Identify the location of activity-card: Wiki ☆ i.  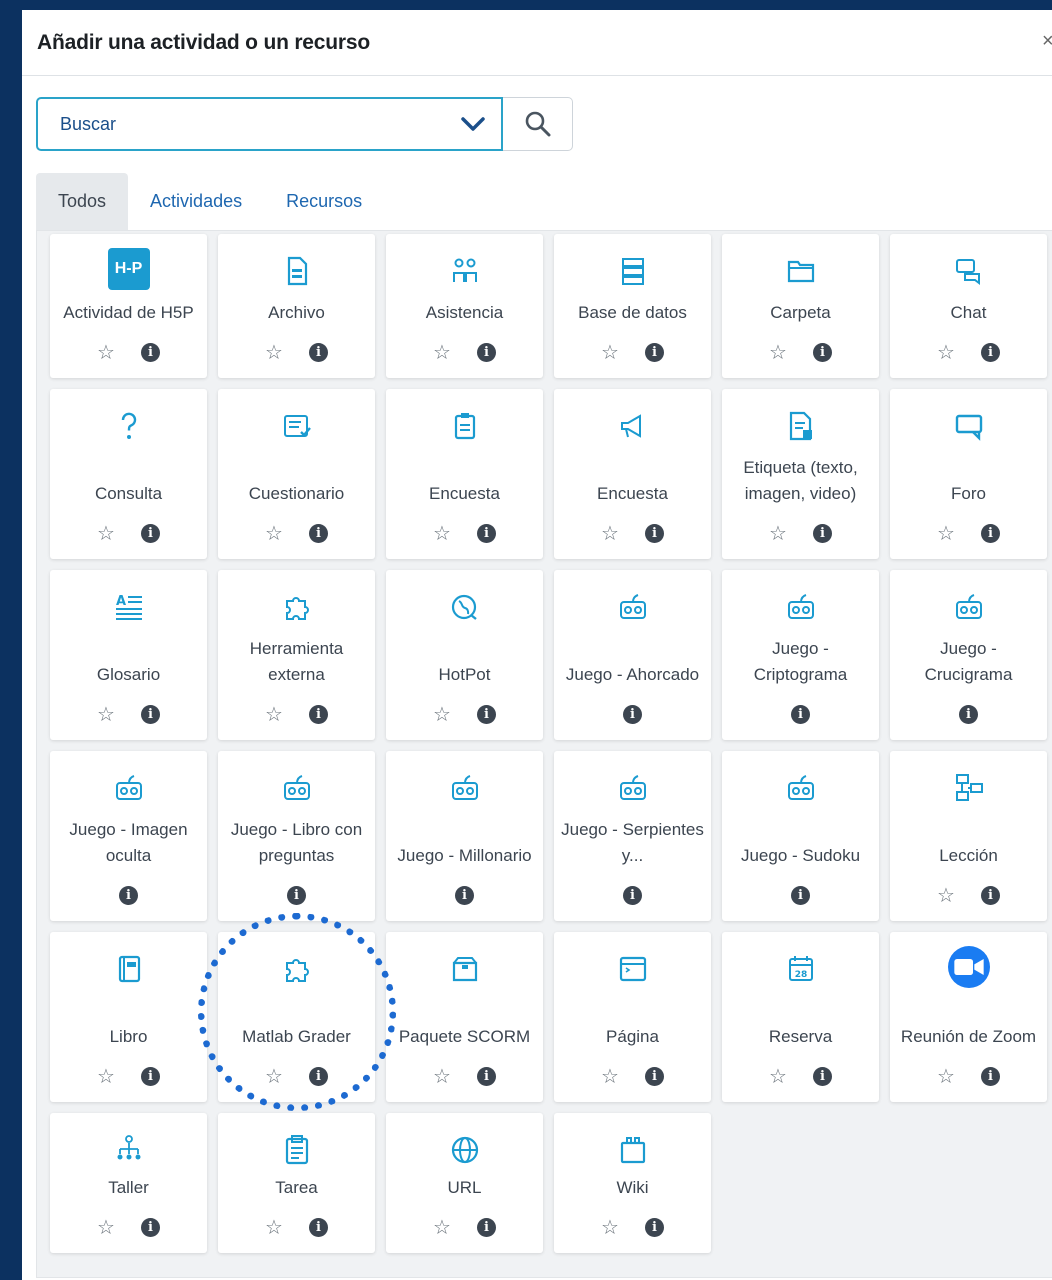
(632, 1183).